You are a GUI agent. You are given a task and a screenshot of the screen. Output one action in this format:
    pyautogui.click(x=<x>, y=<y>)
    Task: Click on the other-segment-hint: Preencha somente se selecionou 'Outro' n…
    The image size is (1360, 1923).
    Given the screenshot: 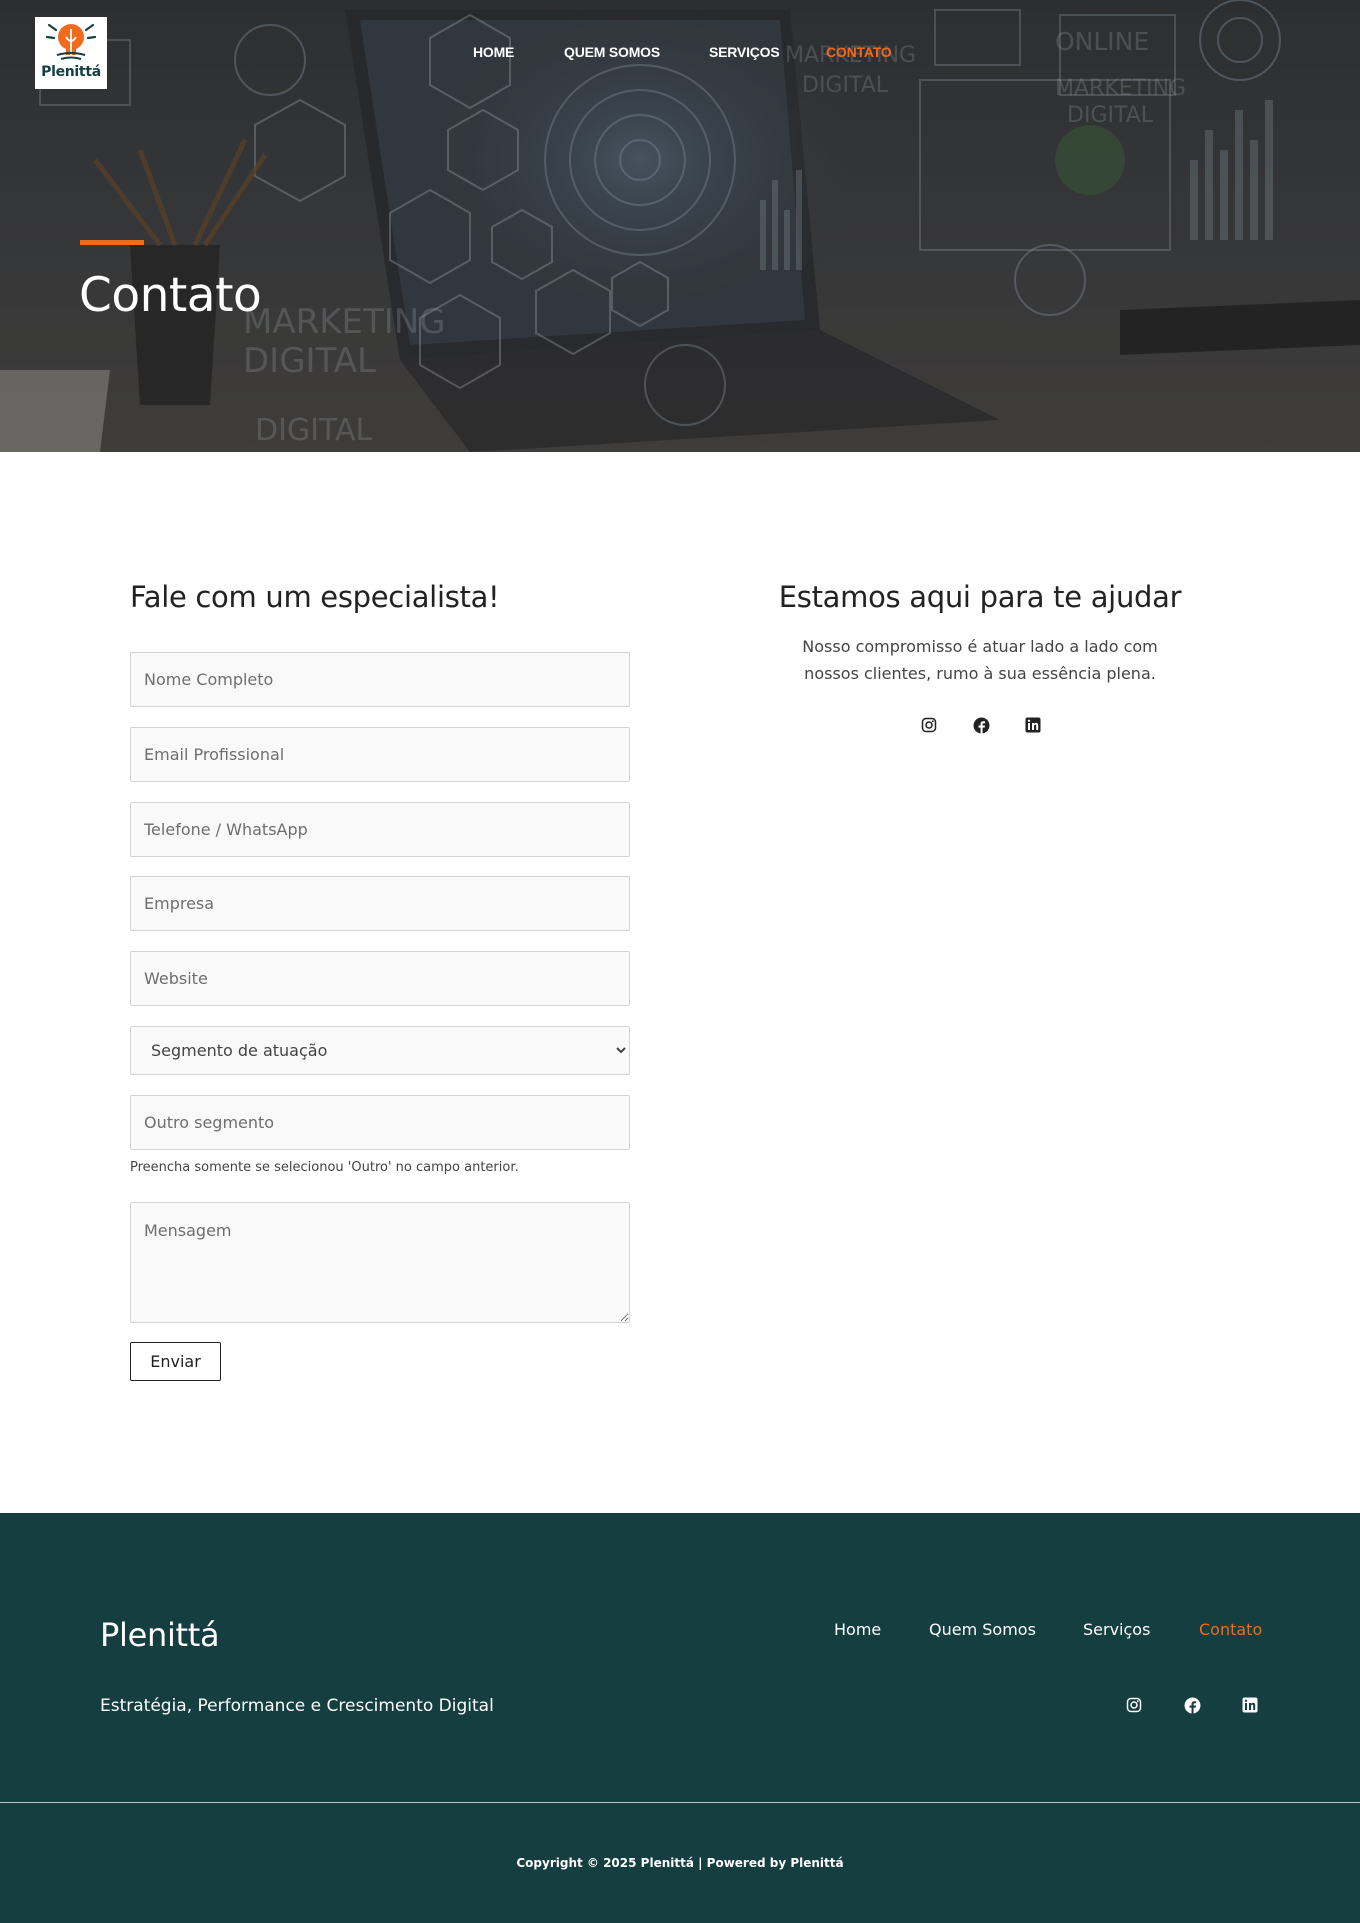 What is the action you would take?
    pyautogui.click(x=324, y=1167)
    